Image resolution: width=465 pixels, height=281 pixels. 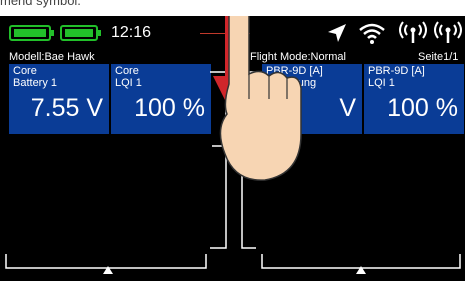 What do you see at coordinates (260, 98) in the screenshot?
I see `hand-pointer-icon` at bounding box center [260, 98].